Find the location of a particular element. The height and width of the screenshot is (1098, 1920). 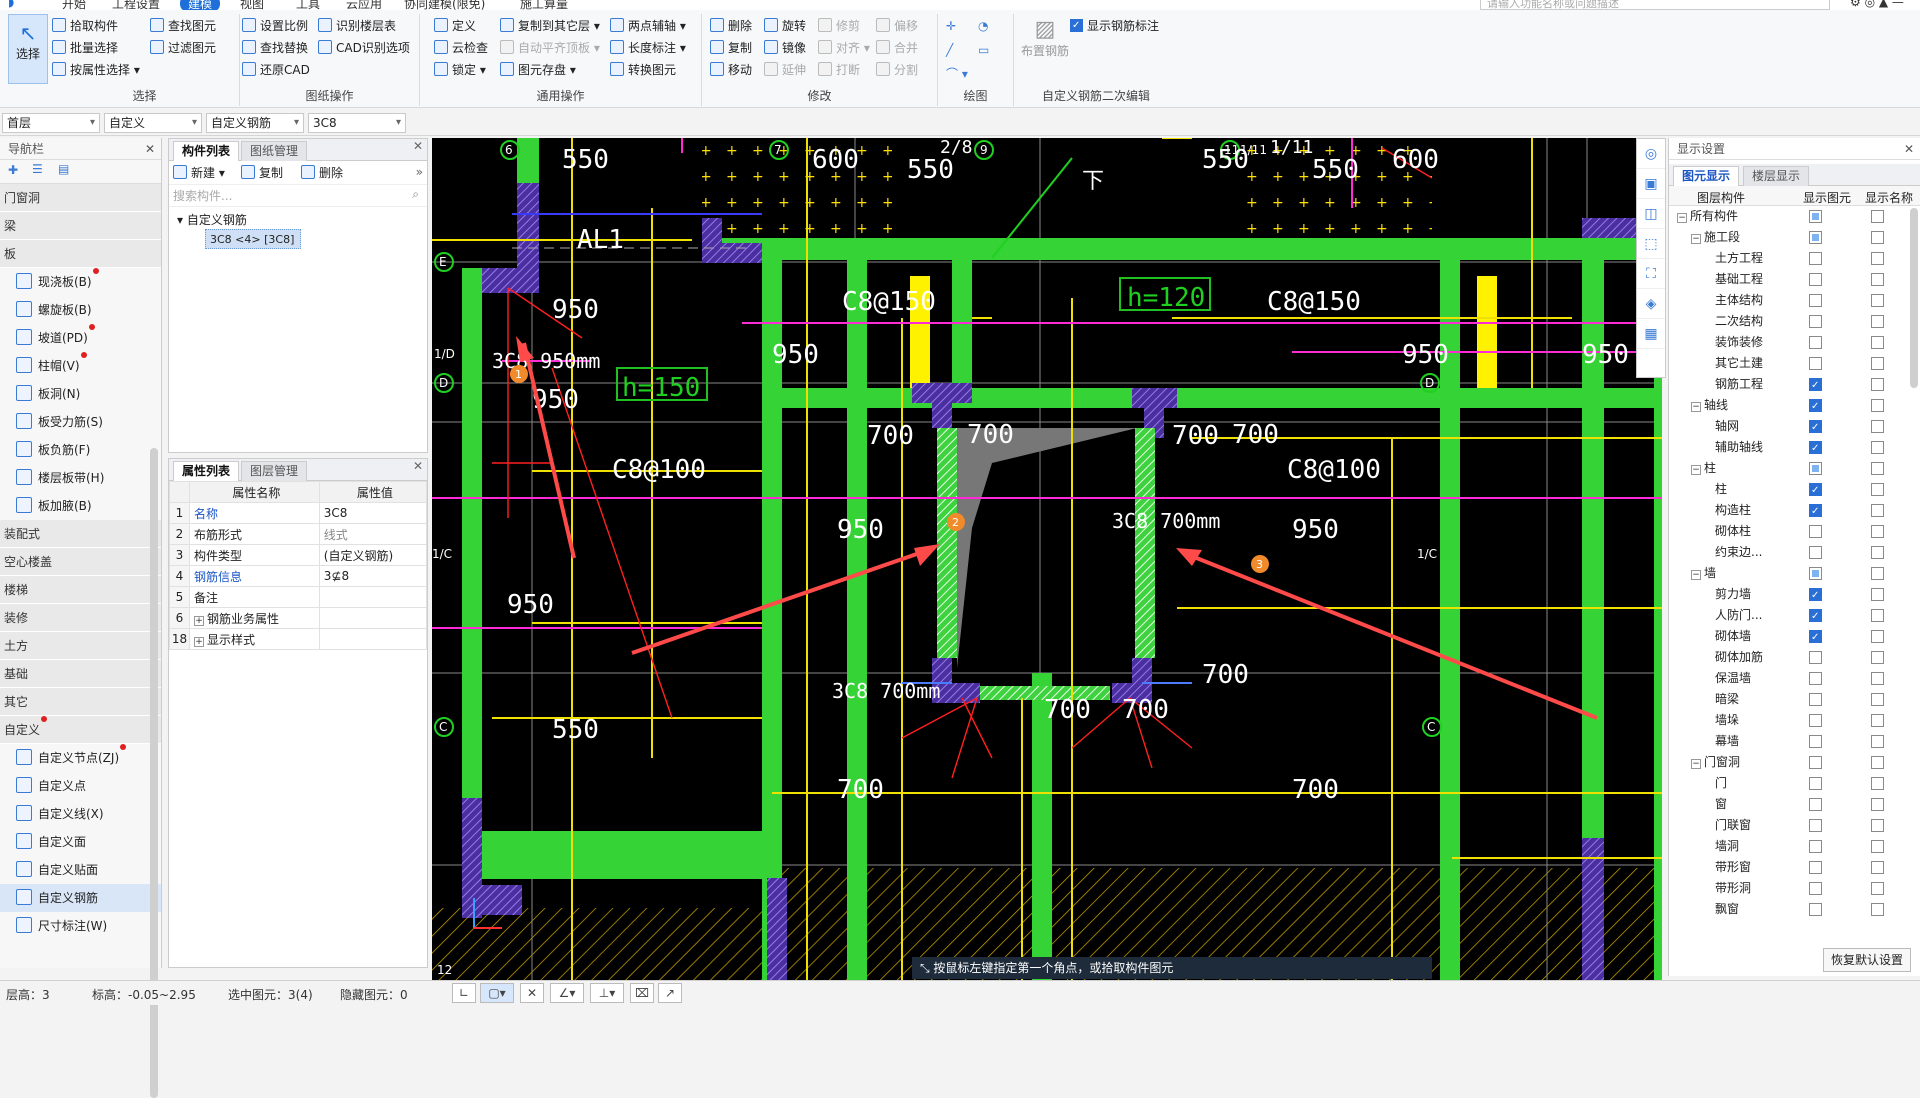

trim-button: 修剪 is located at coordinates (839, 26).